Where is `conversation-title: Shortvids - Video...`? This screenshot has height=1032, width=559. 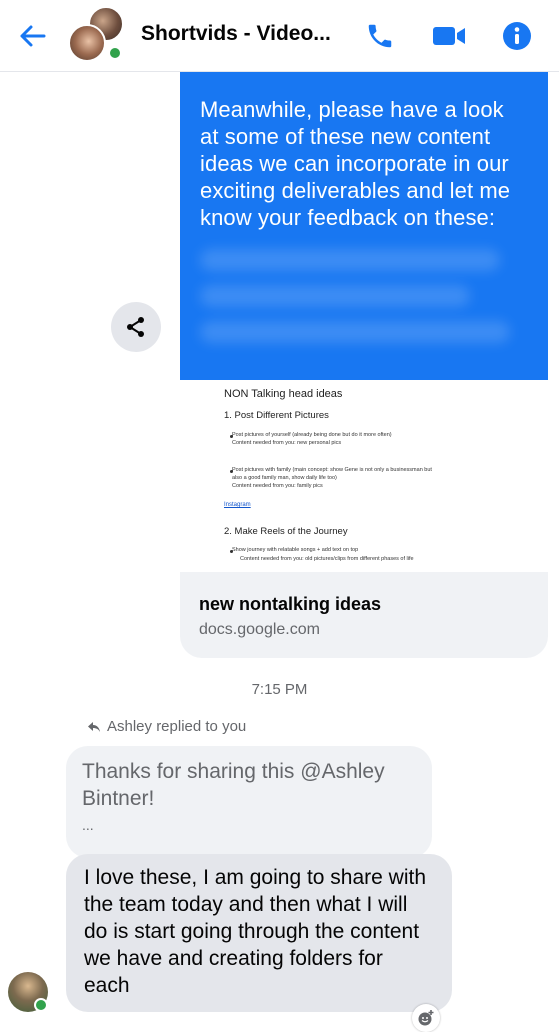
conversation-title: Shortvids - Video... is located at coordinates (236, 34).